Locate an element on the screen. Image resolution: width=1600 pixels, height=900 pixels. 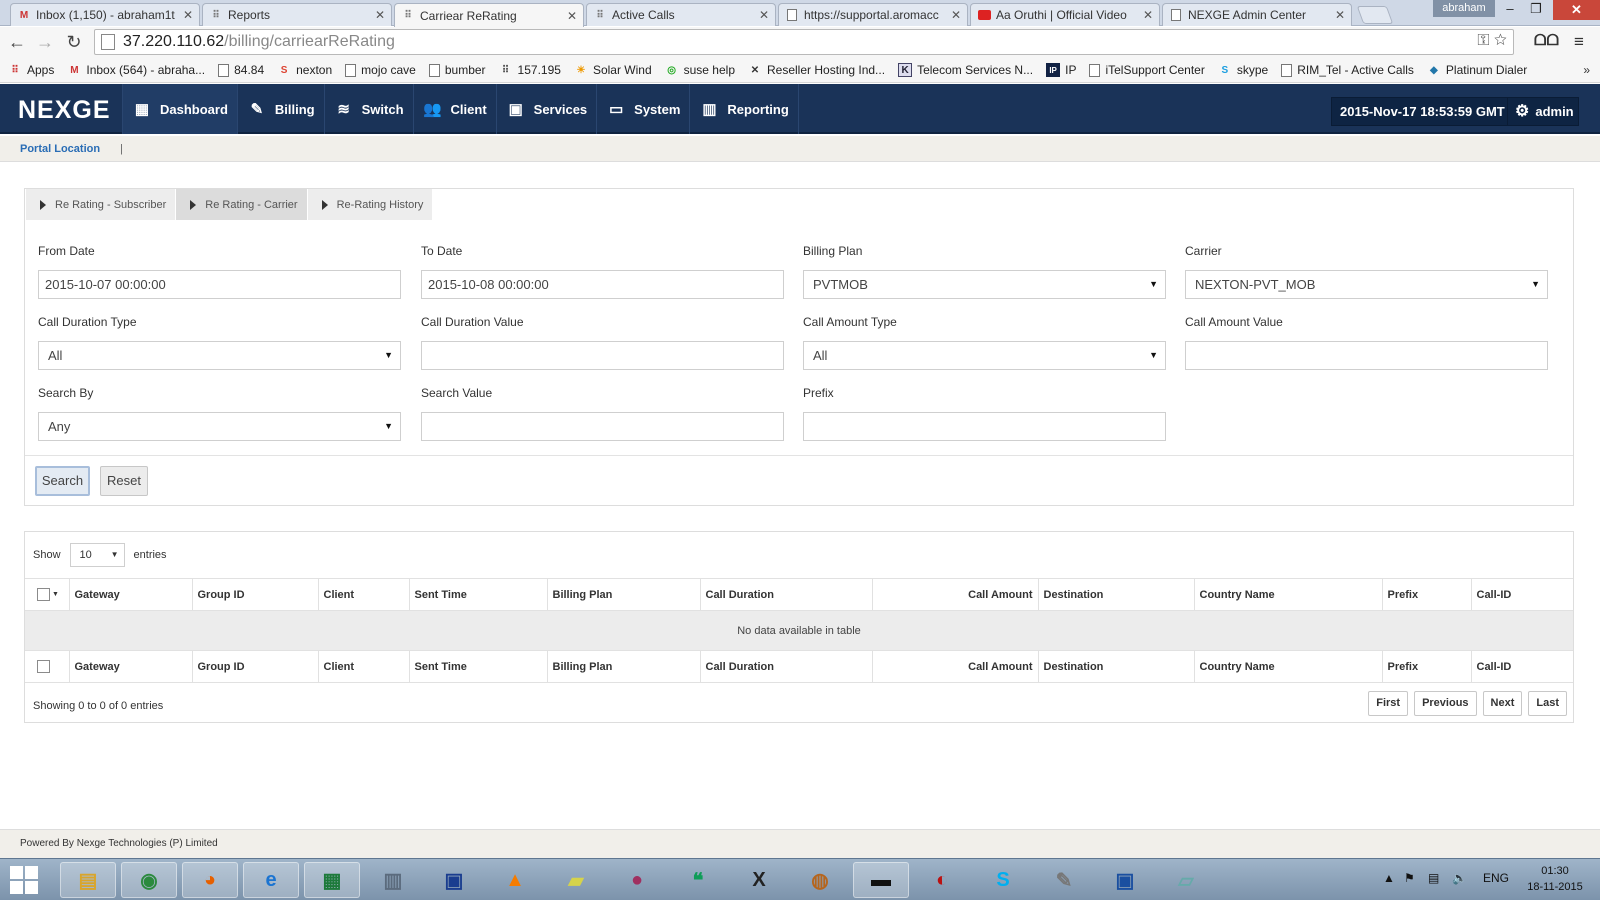
windows-start-icon is located at coordinates (24, 880).